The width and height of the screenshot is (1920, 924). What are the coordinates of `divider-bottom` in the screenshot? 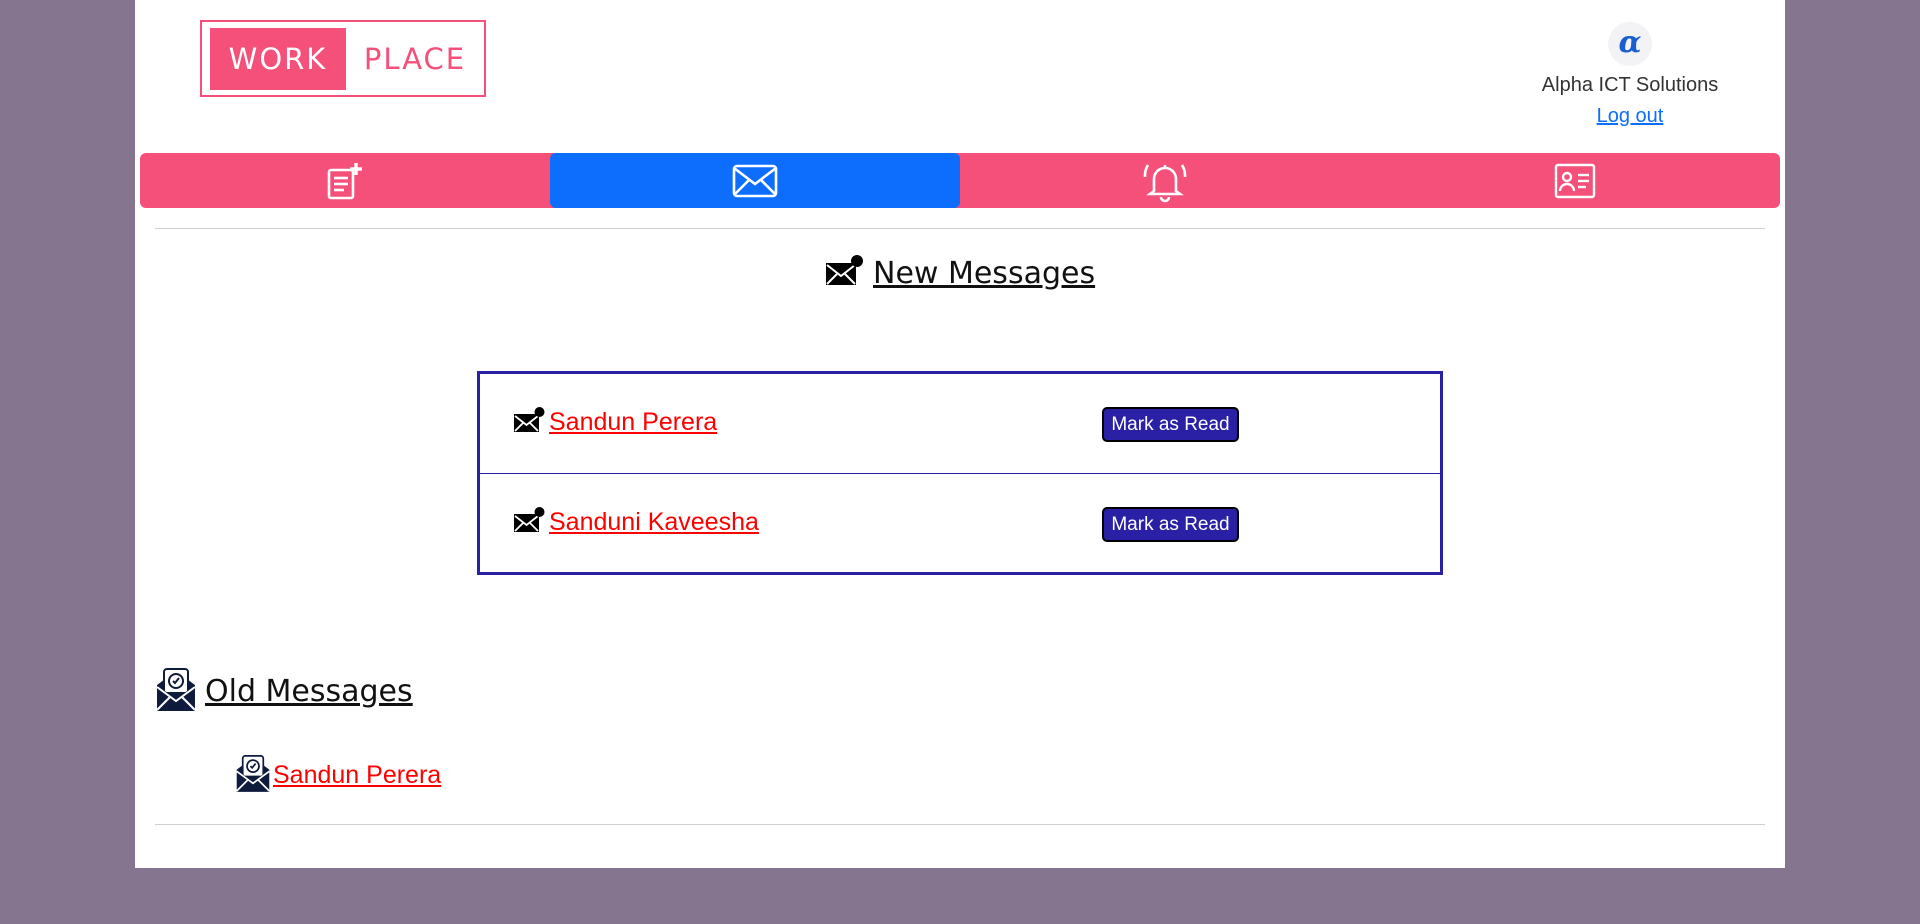 It's located at (960, 824).